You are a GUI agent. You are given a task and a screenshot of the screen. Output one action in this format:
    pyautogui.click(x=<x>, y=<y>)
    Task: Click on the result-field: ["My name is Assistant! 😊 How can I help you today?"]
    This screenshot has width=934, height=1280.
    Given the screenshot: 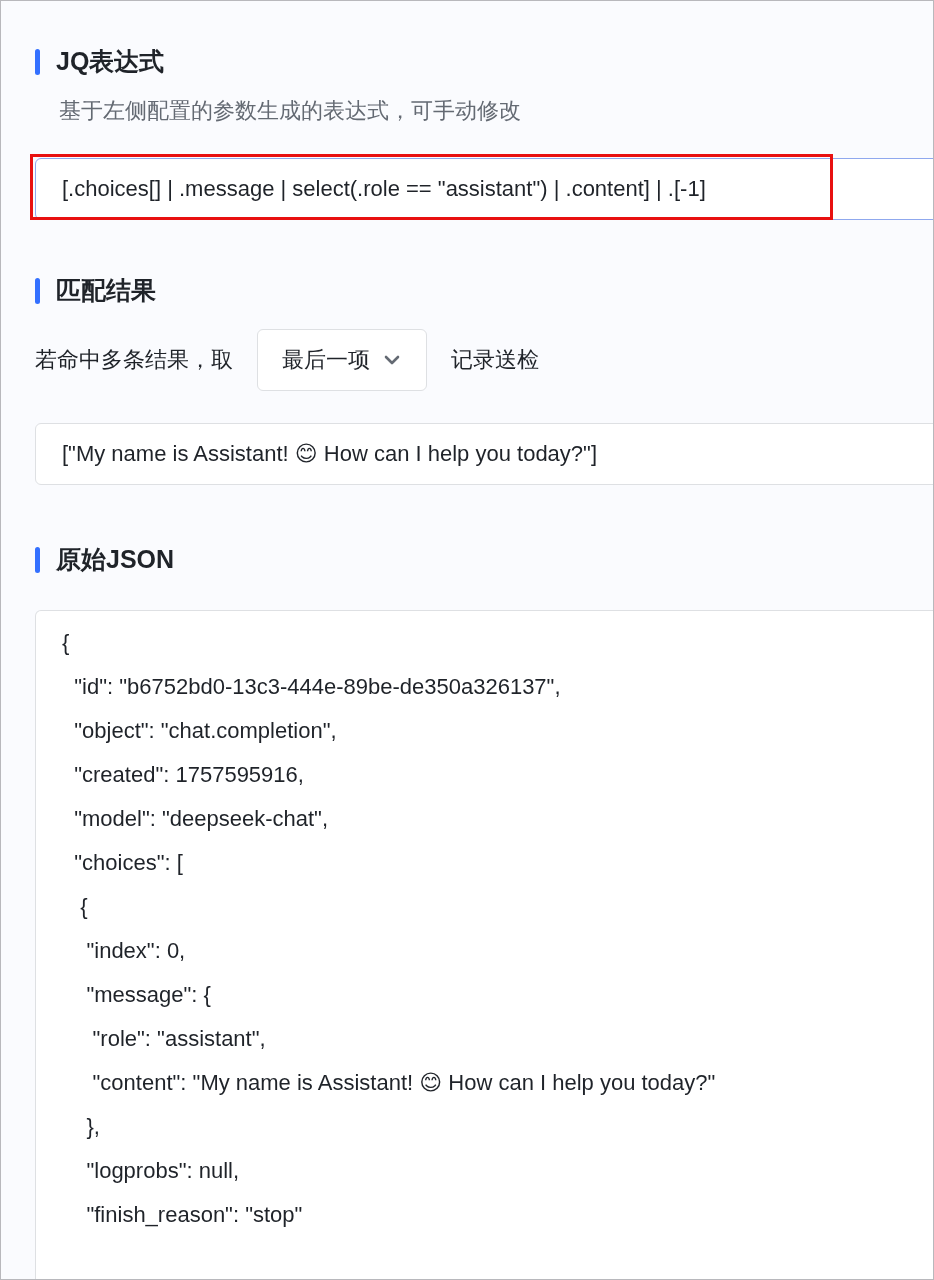 What is the action you would take?
    pyautogui.click(x=484, y=454)
    